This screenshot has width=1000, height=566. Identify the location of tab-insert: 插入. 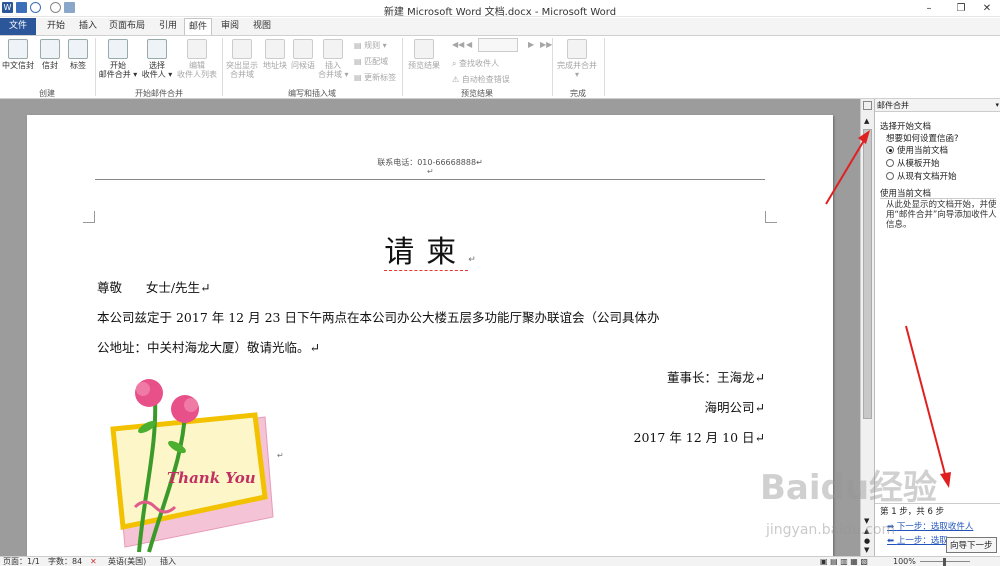
(88, 26).